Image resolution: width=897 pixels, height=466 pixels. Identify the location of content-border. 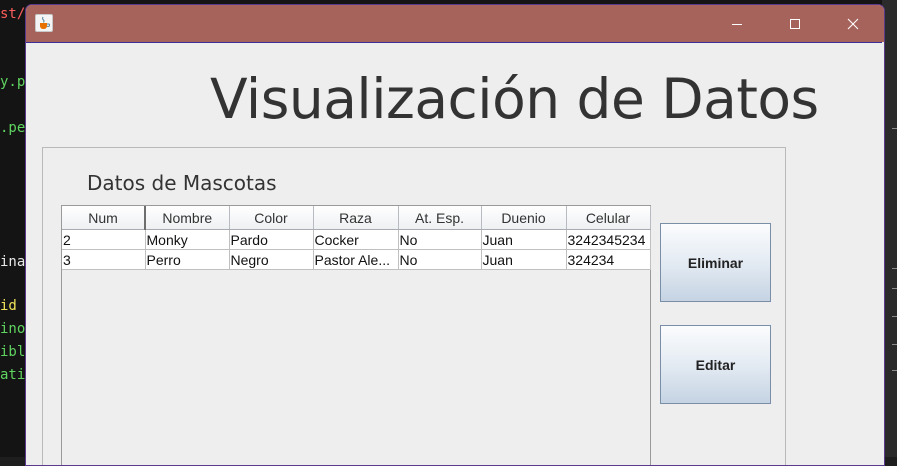
(454, 42).